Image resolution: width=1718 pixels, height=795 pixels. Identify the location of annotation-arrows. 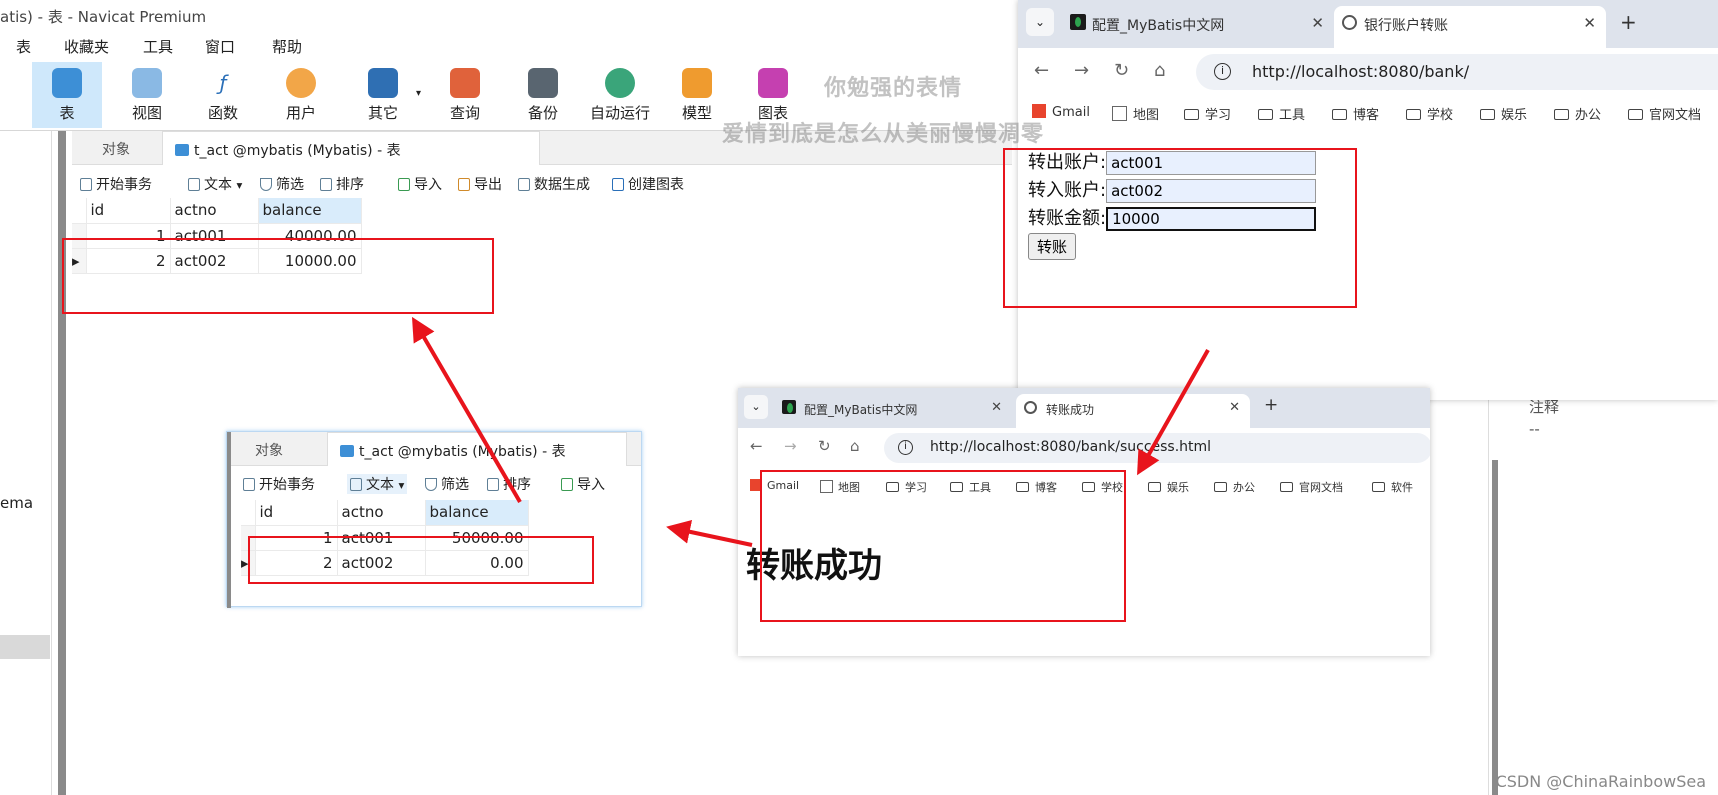
(810, 431).